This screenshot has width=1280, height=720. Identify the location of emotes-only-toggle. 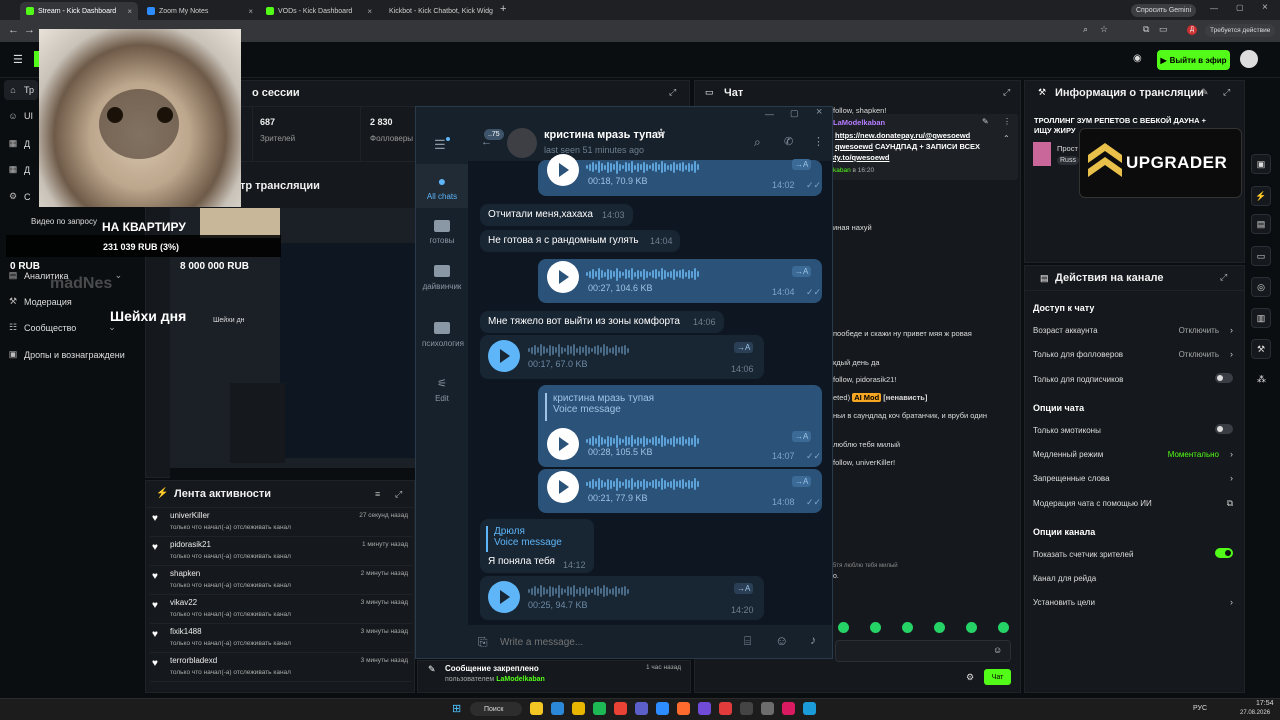
(1224, 429).